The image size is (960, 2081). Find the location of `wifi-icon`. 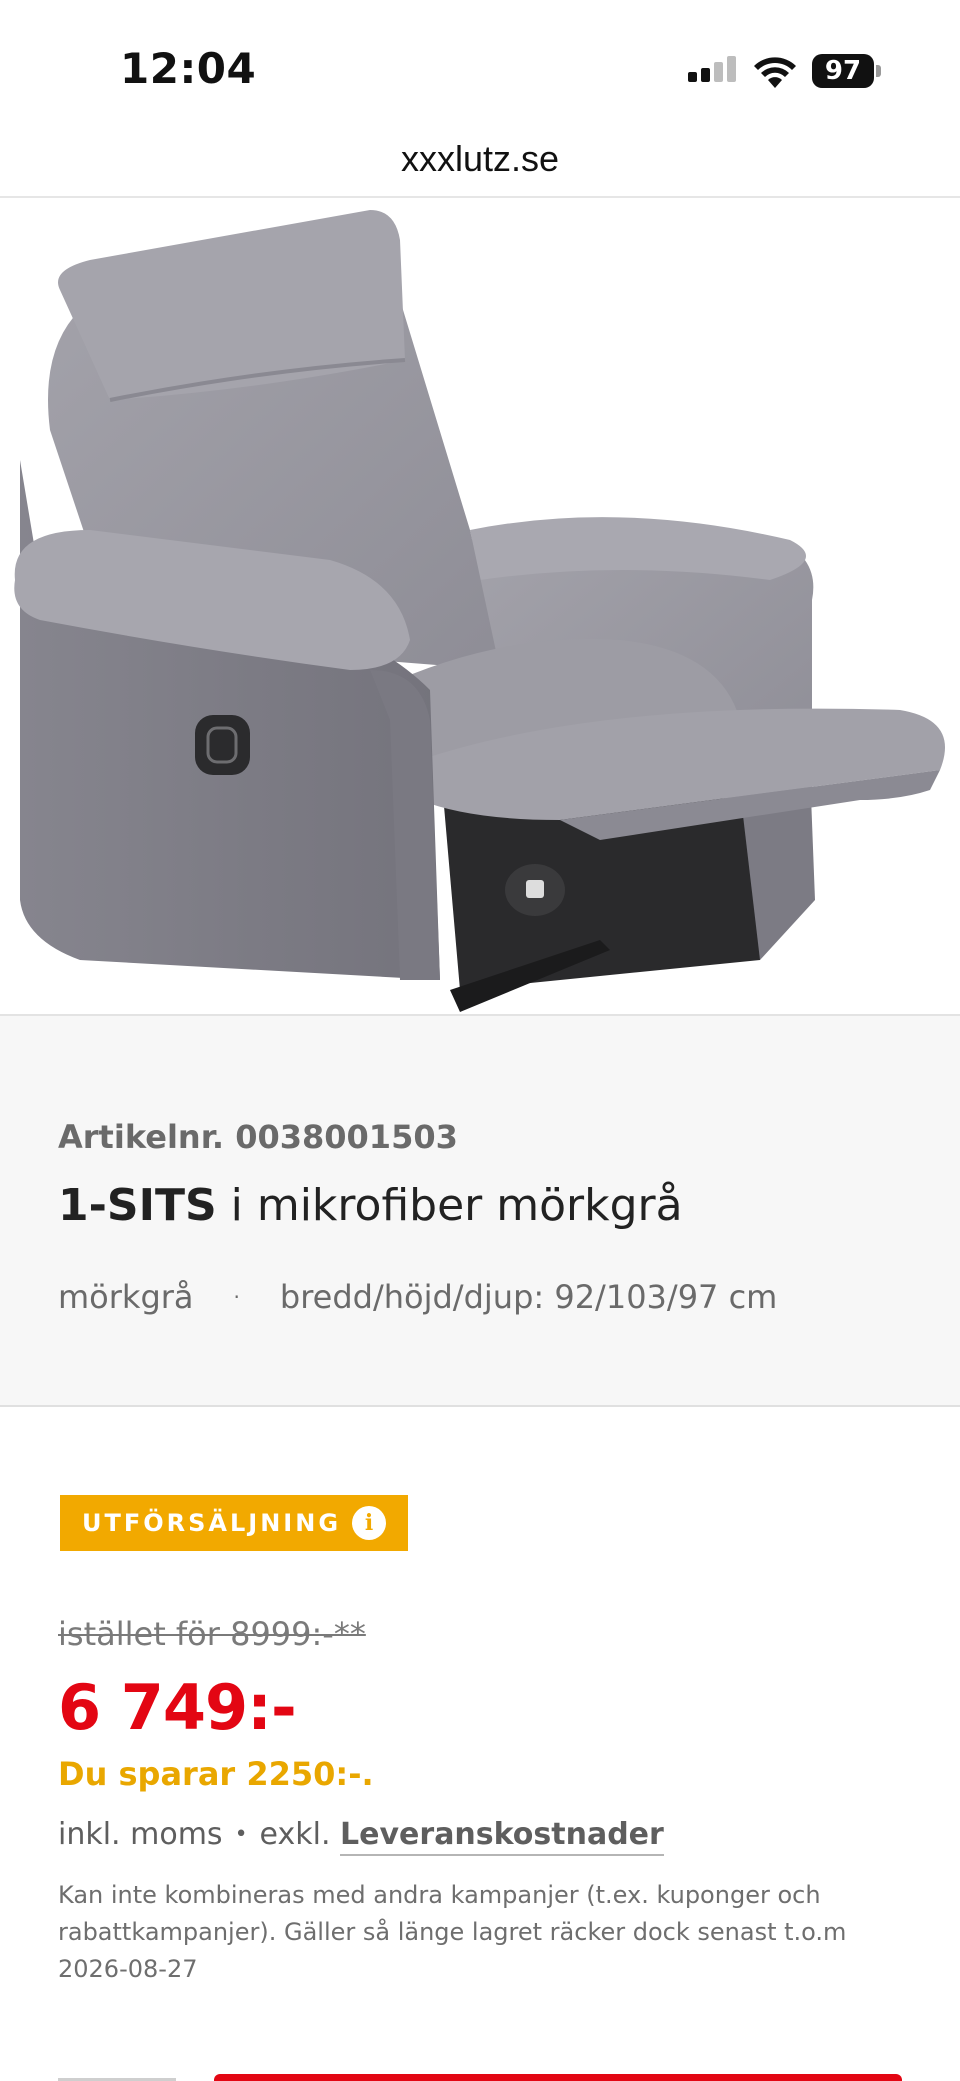

wifi-icon is located at coordinates (775, 72).